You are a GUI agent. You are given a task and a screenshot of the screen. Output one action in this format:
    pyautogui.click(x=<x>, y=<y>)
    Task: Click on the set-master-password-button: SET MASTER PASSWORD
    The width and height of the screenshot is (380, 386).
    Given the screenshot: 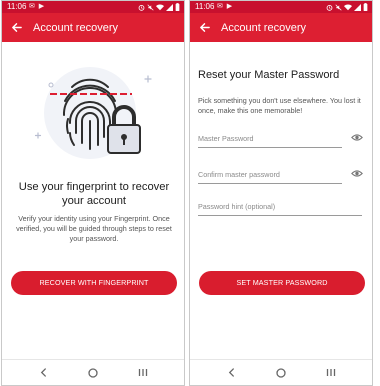 What is the action you would take?
    pyautogui.click(x=282, y=283)
    